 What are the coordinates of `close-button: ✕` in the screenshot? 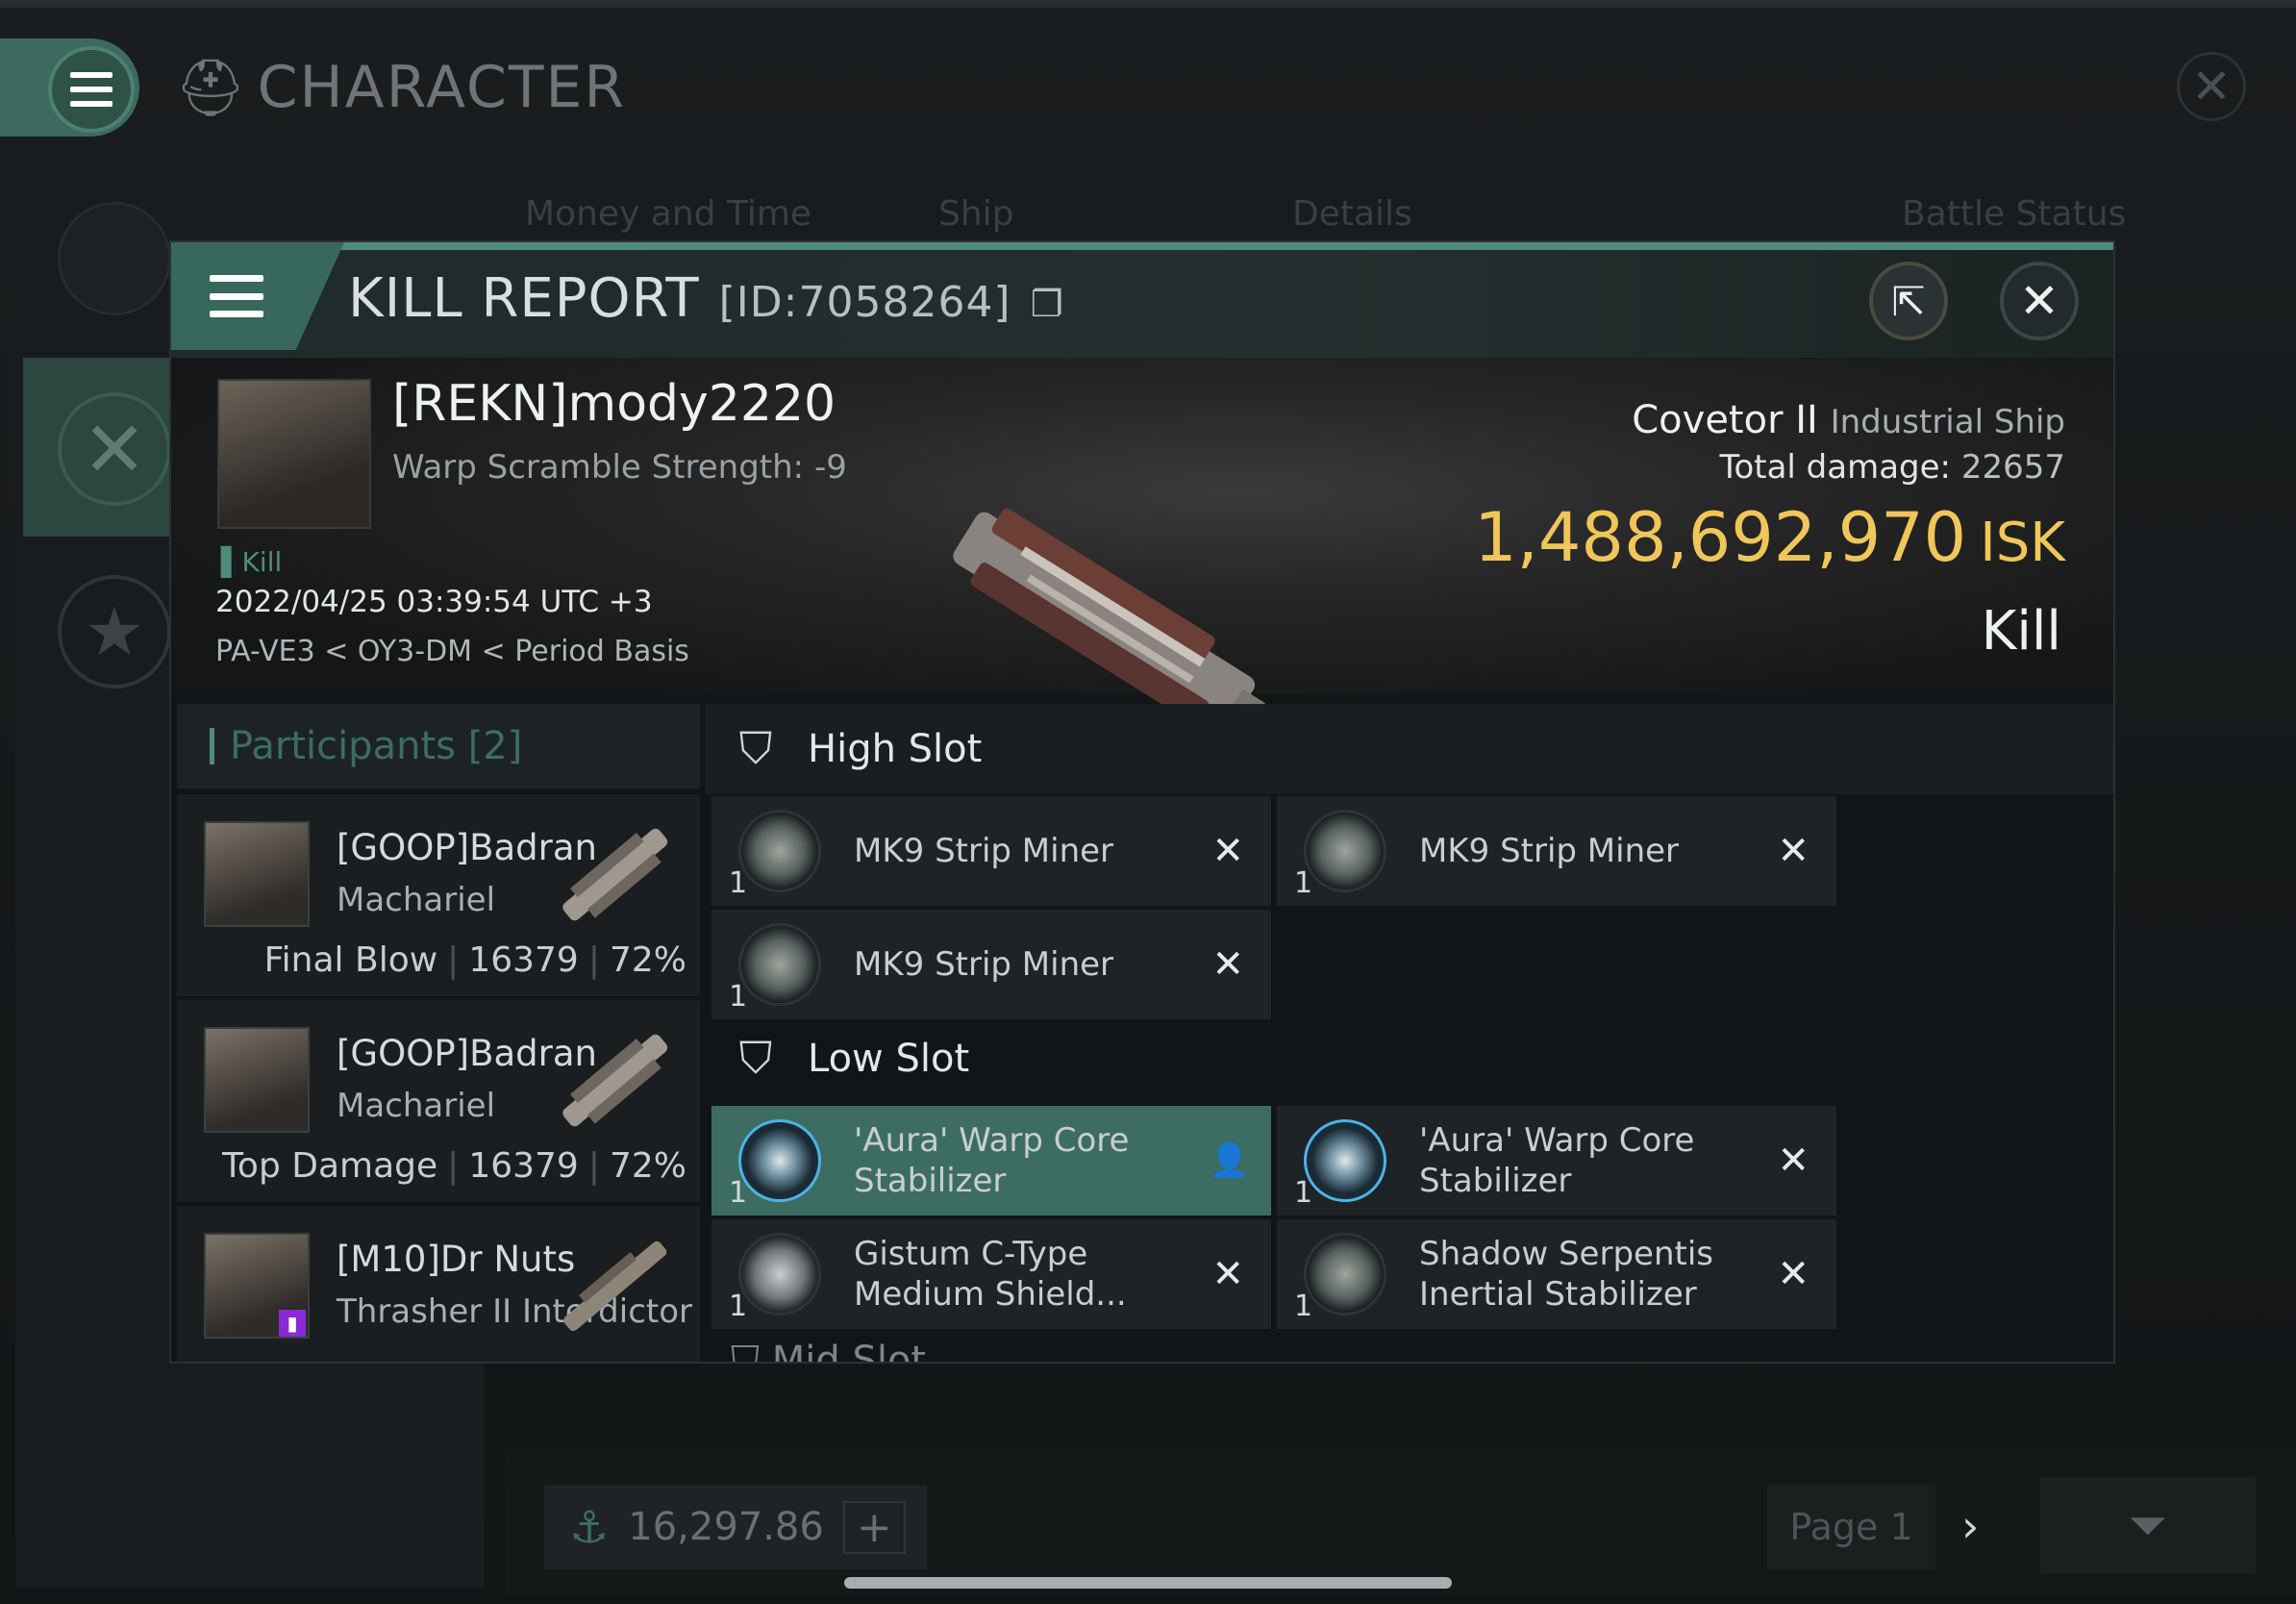 It's located at (2039, 301).